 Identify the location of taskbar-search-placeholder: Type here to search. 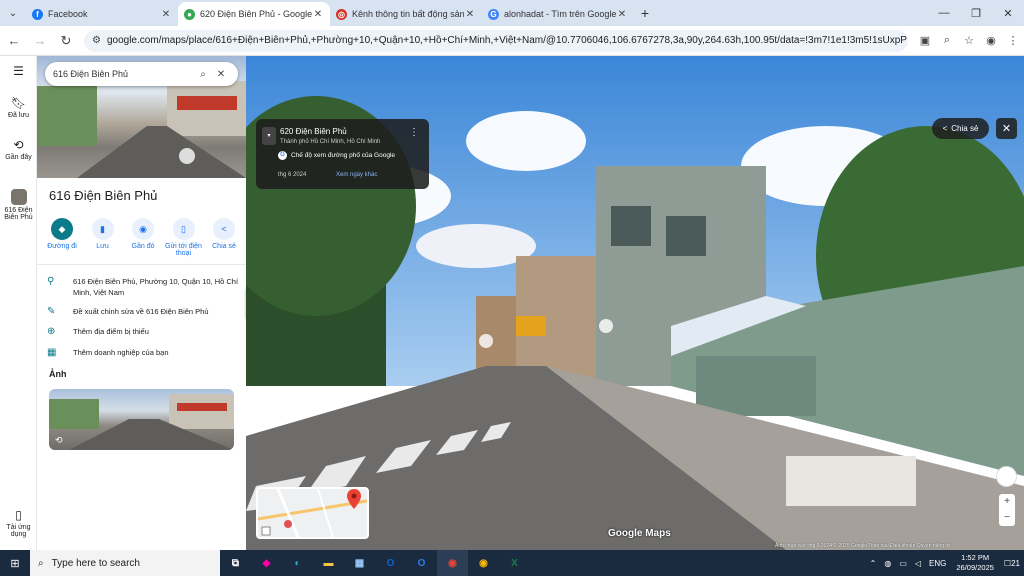
(95, 563).